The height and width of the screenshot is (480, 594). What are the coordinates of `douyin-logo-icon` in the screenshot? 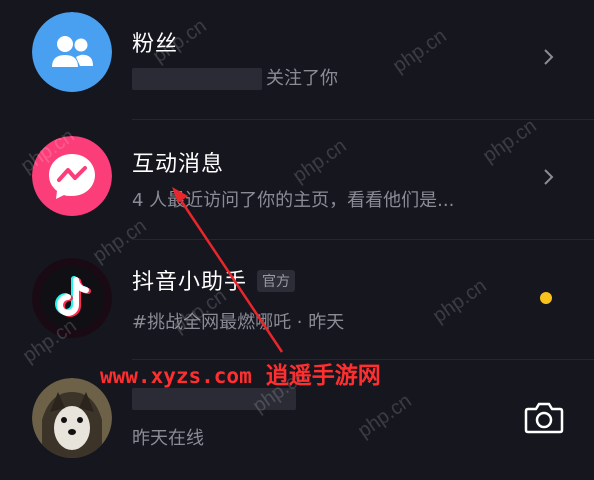 It's located at (72, 298).